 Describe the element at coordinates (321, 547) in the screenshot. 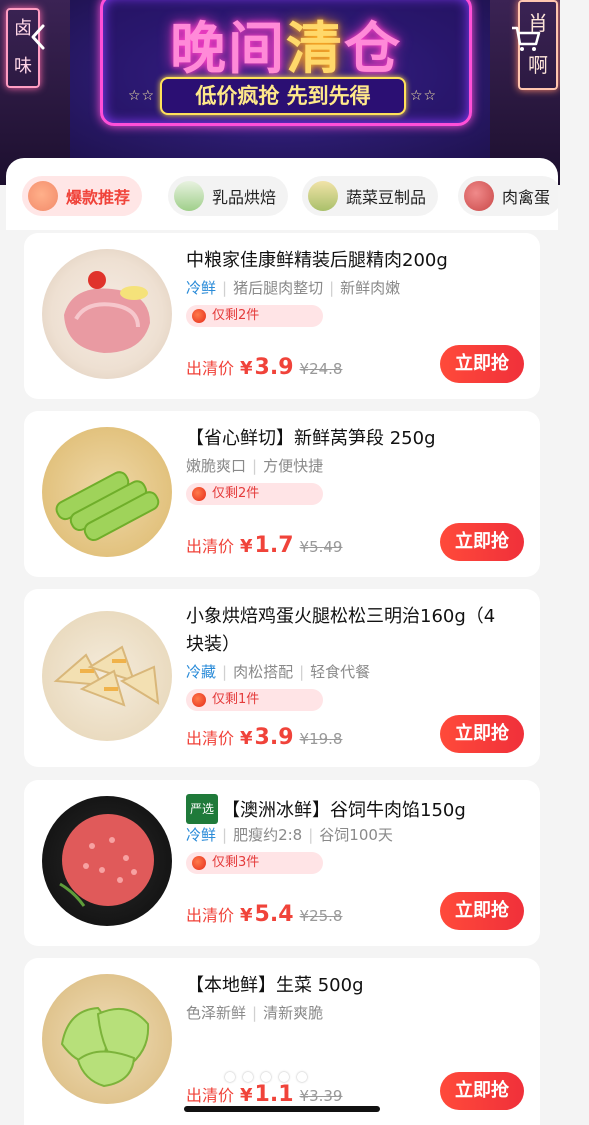

I see `original-price: ¥5.49` at that location.